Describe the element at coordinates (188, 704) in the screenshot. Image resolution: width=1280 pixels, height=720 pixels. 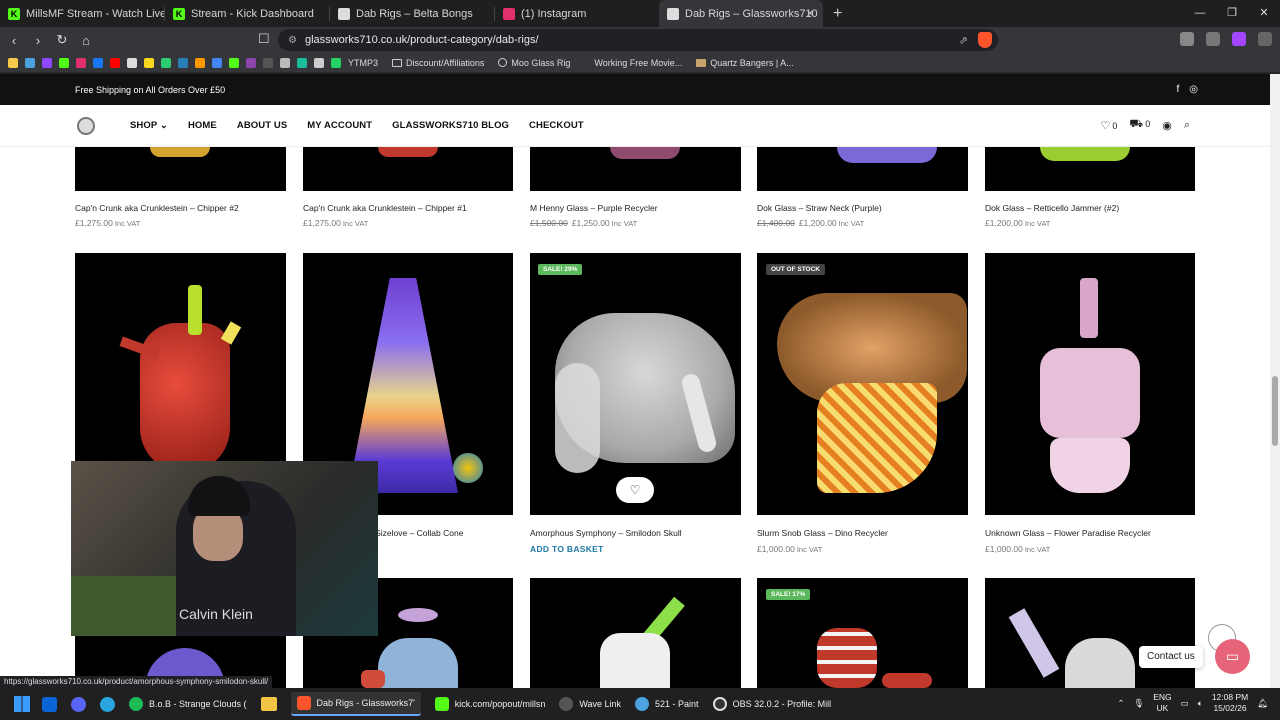
I see `taskbar-spotify: B.o.B - Strange Clouds (` at that location.